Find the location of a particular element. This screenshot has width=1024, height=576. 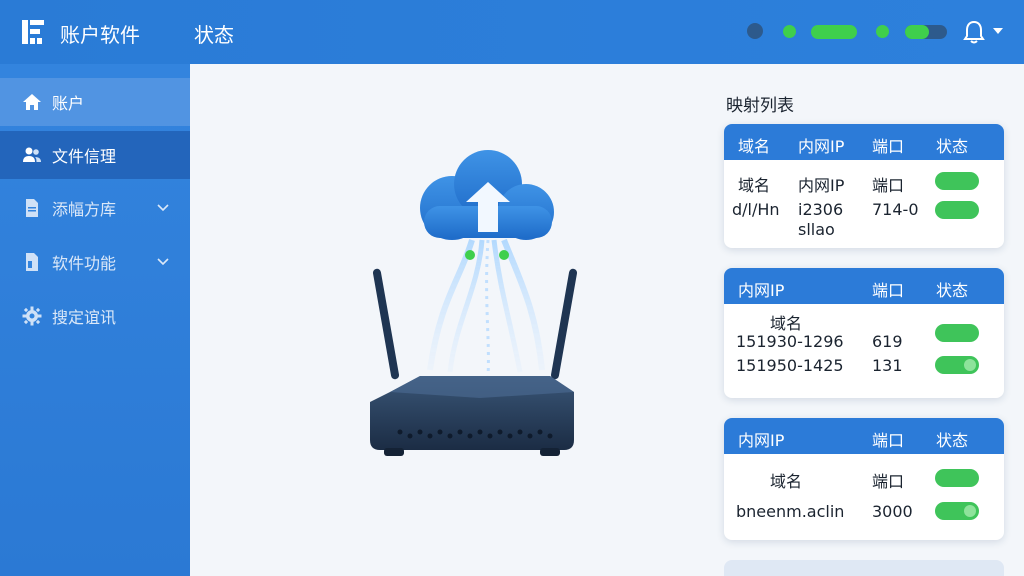

sidebar-item-label: 添幅方库 is located at coordinates (84, 209).